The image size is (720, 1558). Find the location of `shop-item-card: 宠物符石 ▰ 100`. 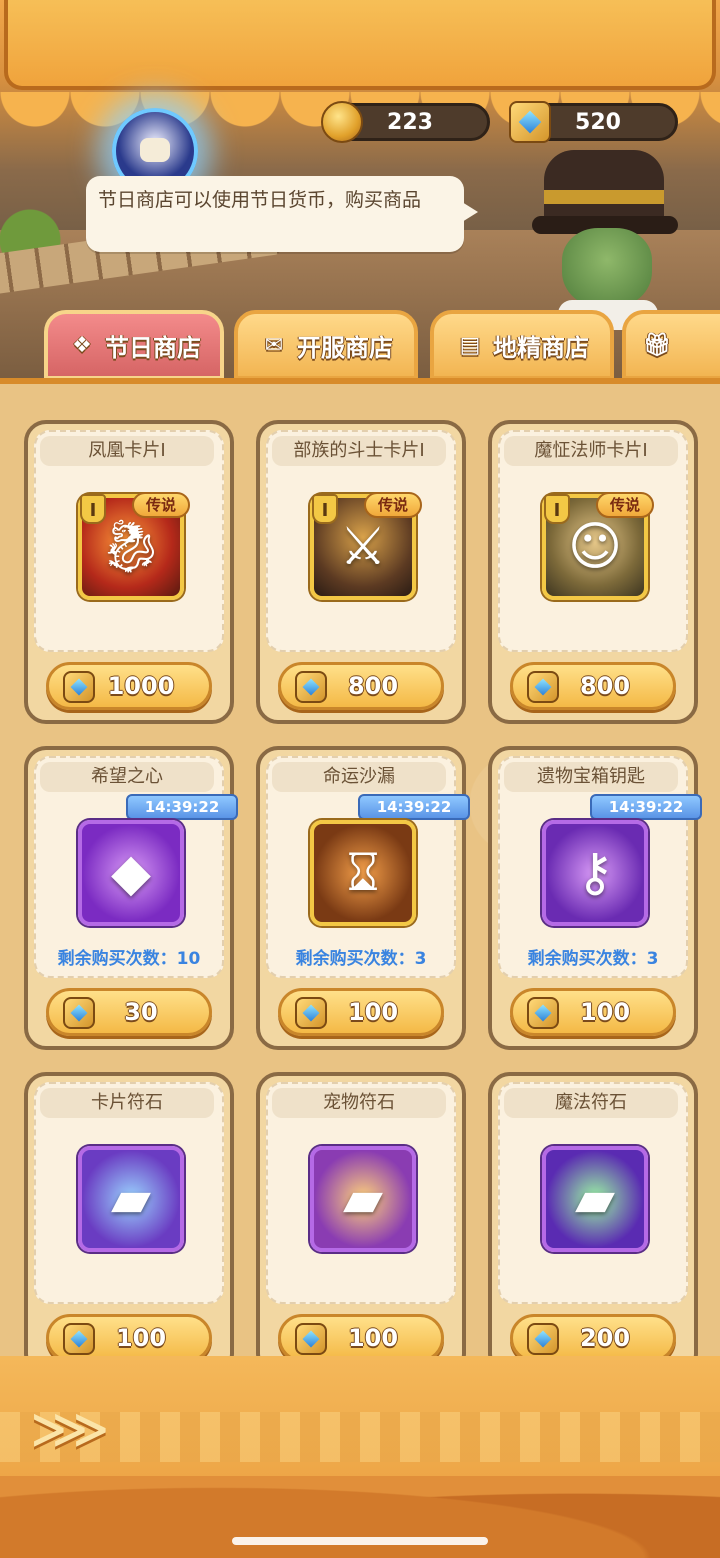

shop-item-card: 宠物符石 ▰ 100 is located at coordinates (361, 1224).